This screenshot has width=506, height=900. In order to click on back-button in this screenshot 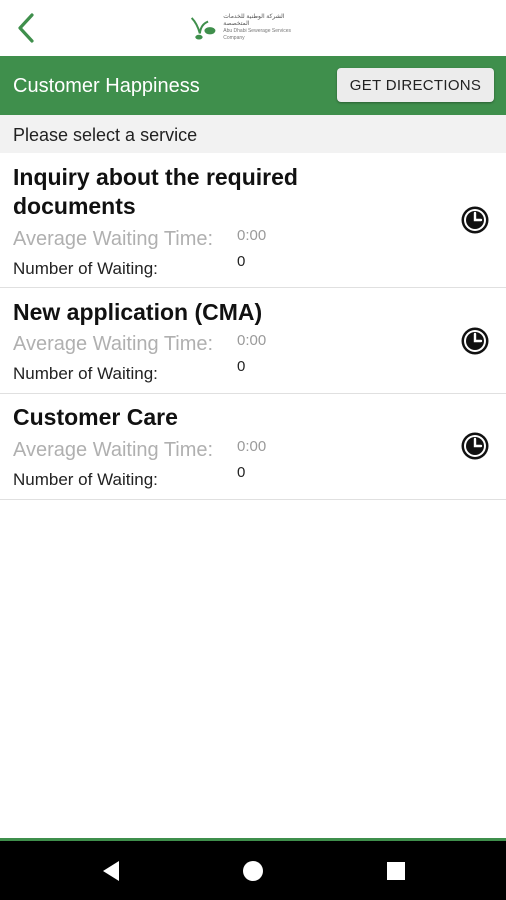, I will do `click(26, 28)`.